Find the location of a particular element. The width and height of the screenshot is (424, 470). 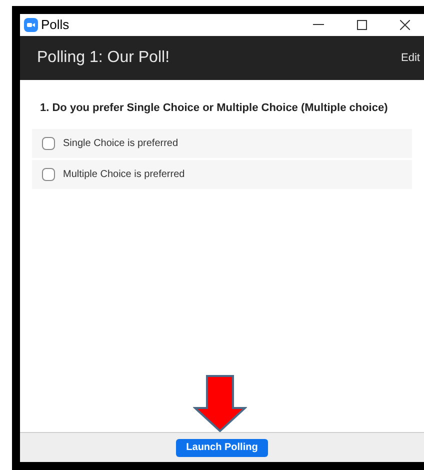

question-text: 1. Do you prefer Single Choice or Multiple Choice (Multiple choice) is located at coordinates (214, 108).